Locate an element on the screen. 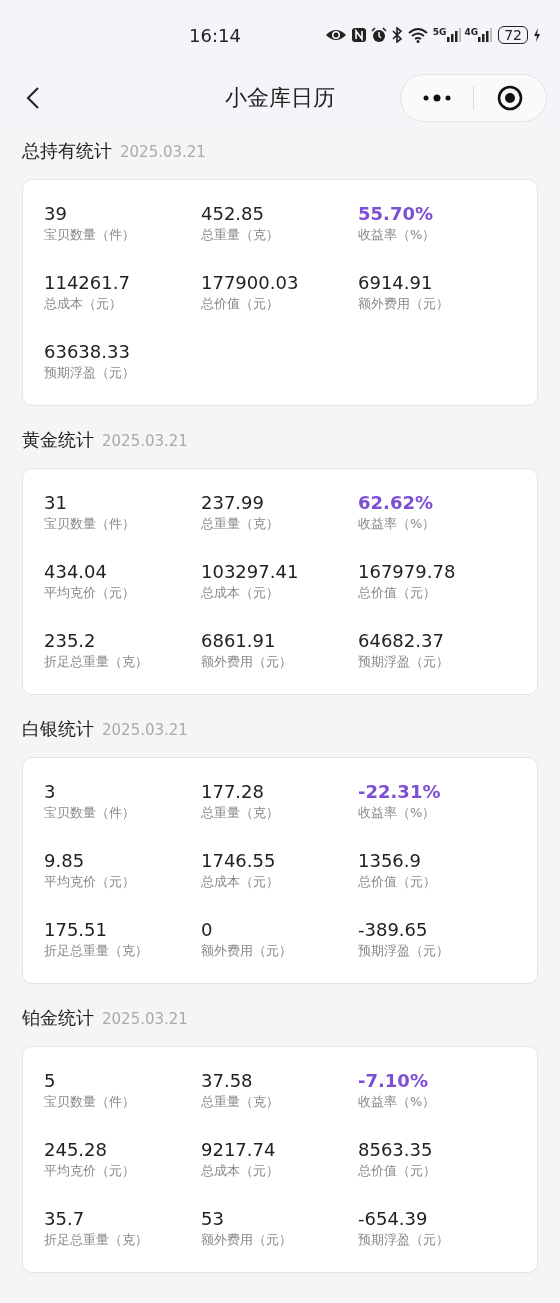 The image size is (560, 1303). bluetooth-icon is located at coordinates (396, 35).